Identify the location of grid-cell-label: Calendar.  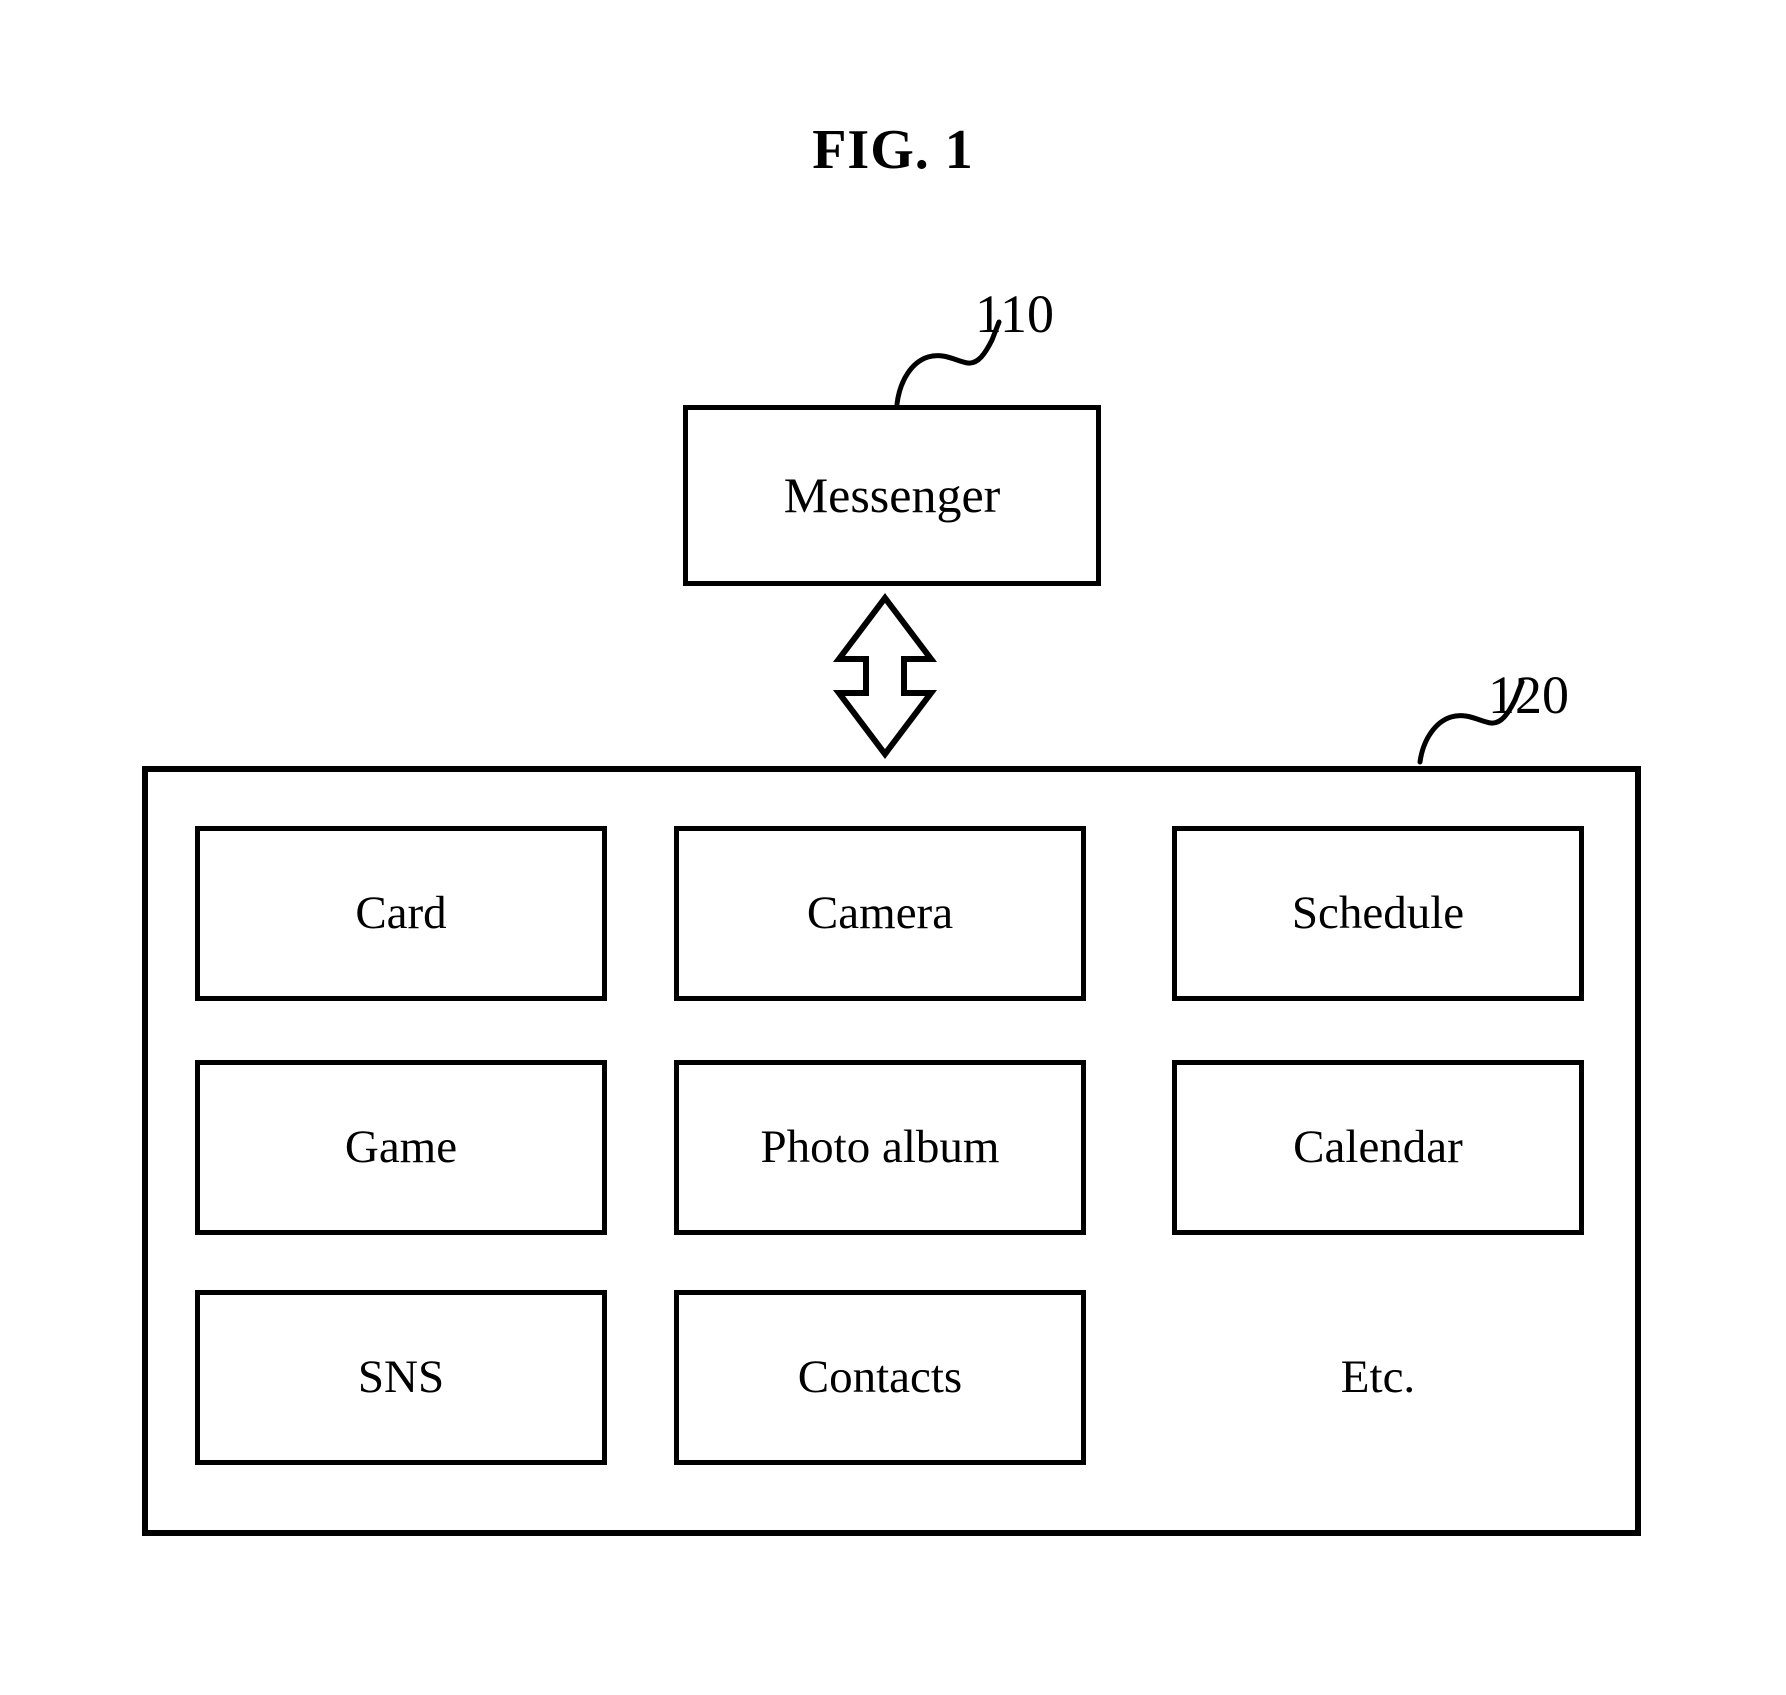
(1378, 1146).